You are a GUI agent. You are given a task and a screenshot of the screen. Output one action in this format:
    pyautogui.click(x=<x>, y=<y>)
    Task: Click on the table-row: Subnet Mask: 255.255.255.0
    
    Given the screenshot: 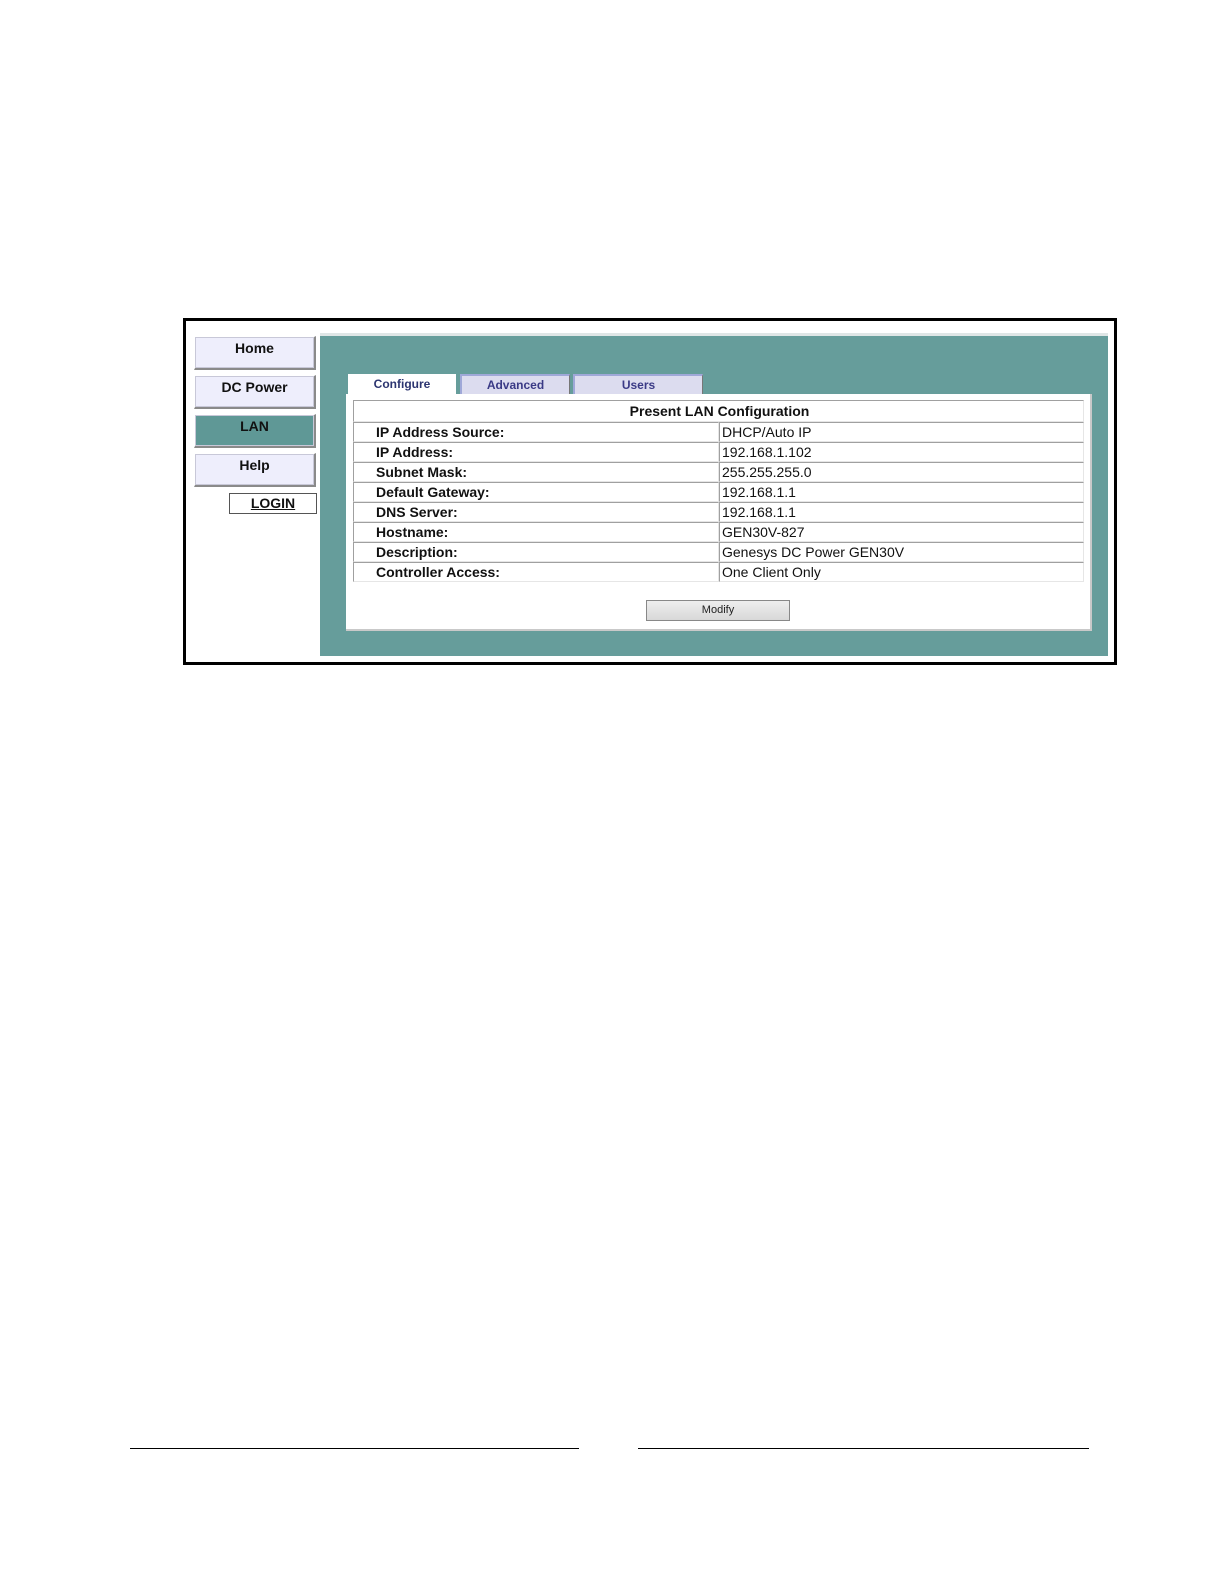 What is the action you would take?
    pyautogui.click(x=718, y=472)
    